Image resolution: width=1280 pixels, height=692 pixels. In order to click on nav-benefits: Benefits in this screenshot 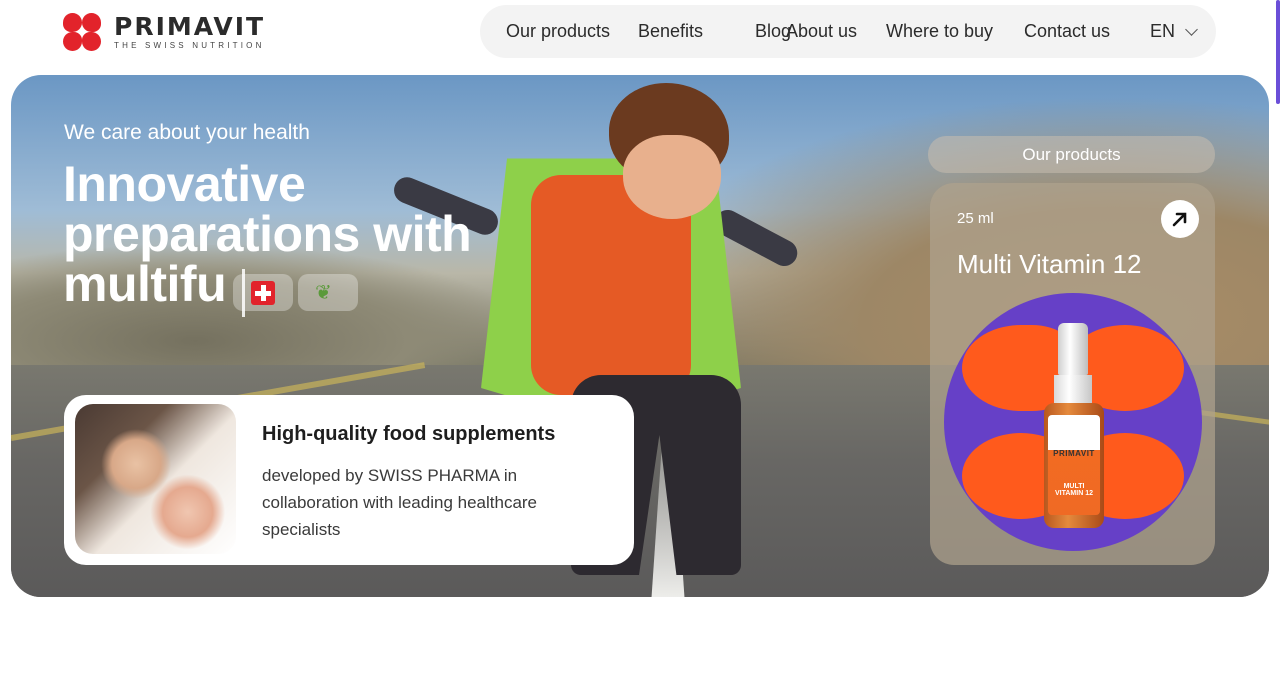, I will do `click(670, 31)`.